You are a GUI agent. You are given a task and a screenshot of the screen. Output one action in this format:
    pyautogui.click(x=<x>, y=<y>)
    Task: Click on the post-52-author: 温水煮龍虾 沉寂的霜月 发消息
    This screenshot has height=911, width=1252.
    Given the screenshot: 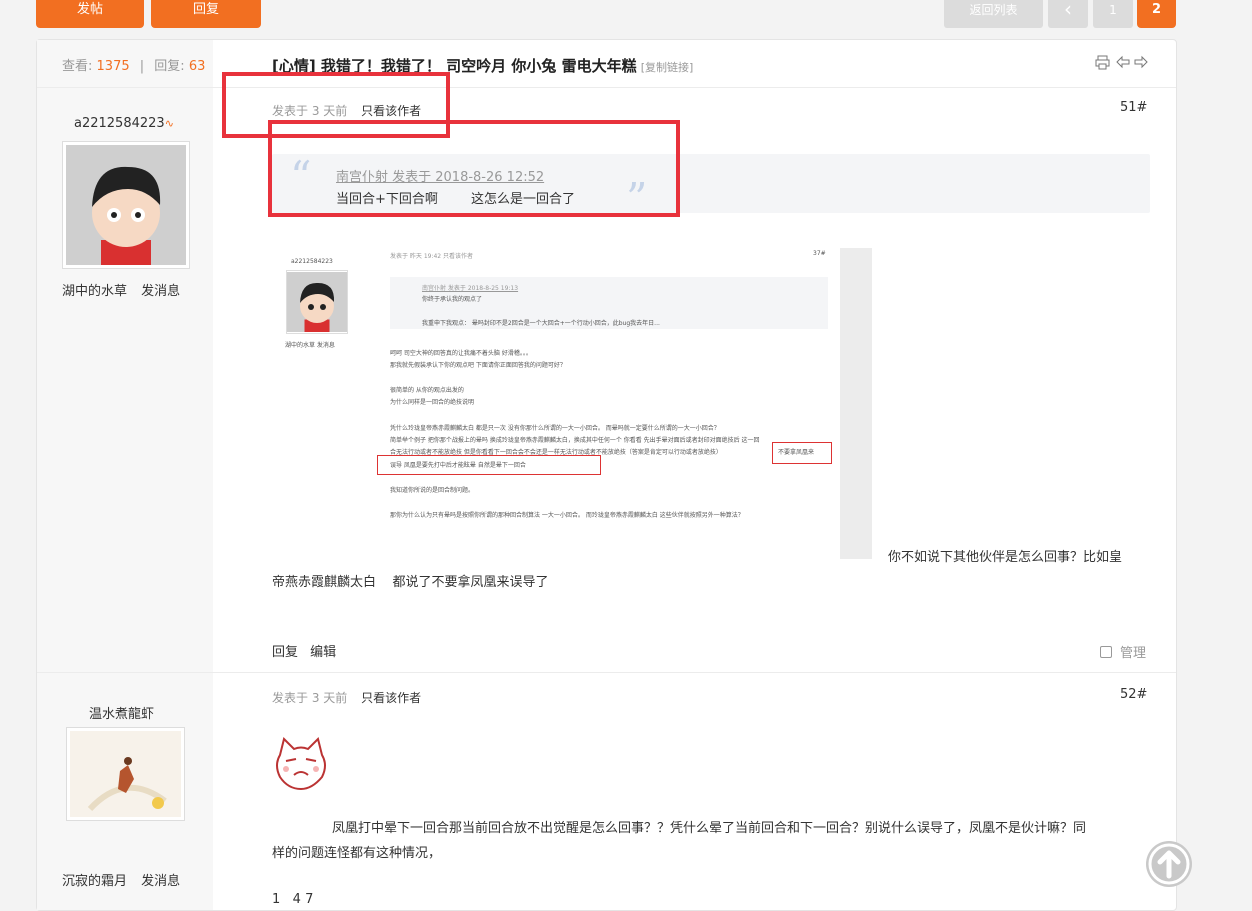 What is the action you would take?
    pyautogui.click(x=125, y=791)
    